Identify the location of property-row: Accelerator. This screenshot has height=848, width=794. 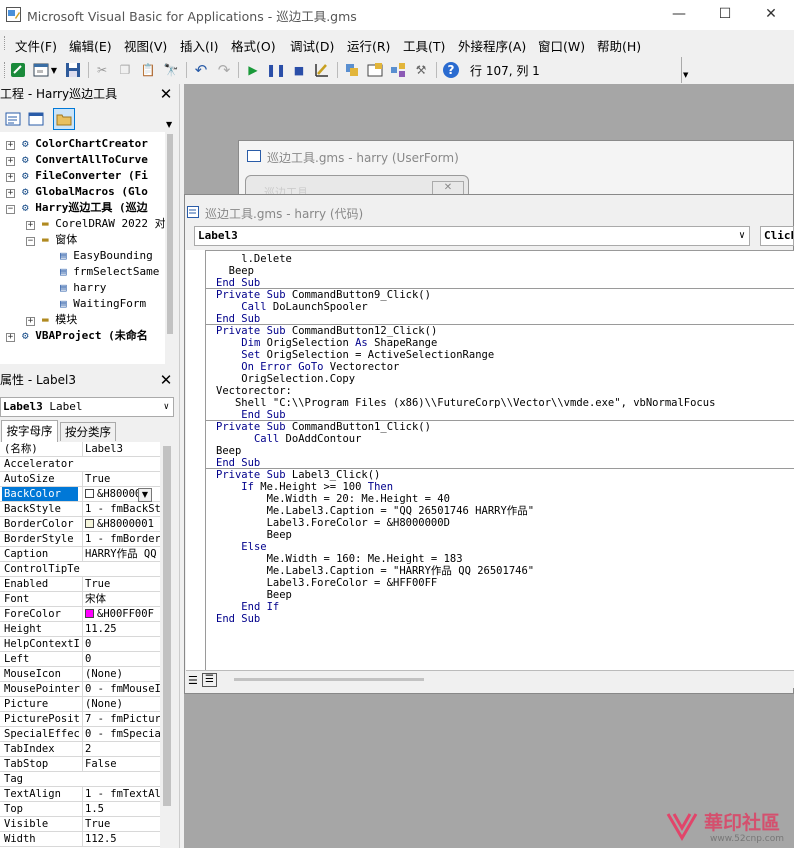
(80, 464).